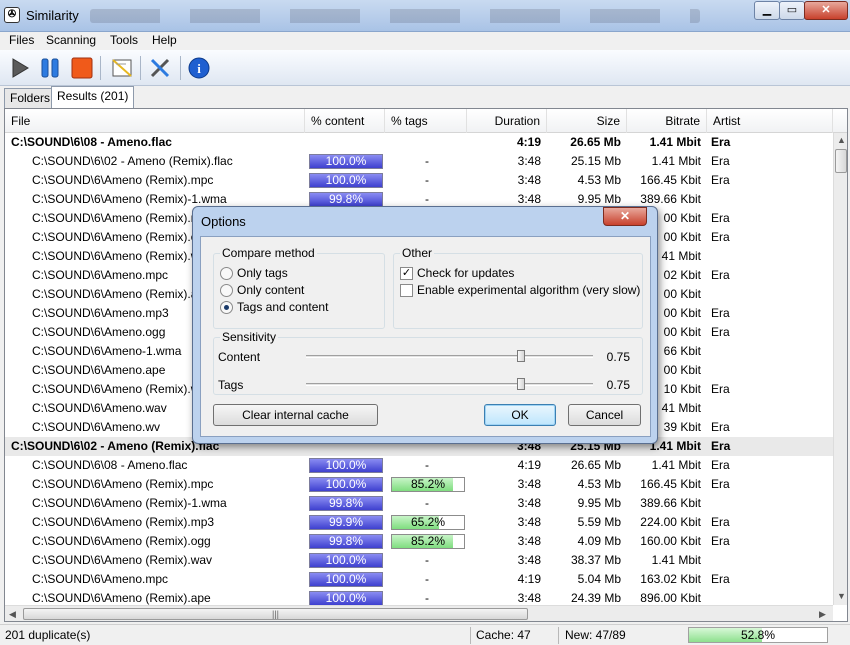 The image size is (850, 645). What do you see at coordinates (425, 41) in the screenshot?
I see `menu-bar: Files Scanning Tools Help` at bounding box center [425, 41].